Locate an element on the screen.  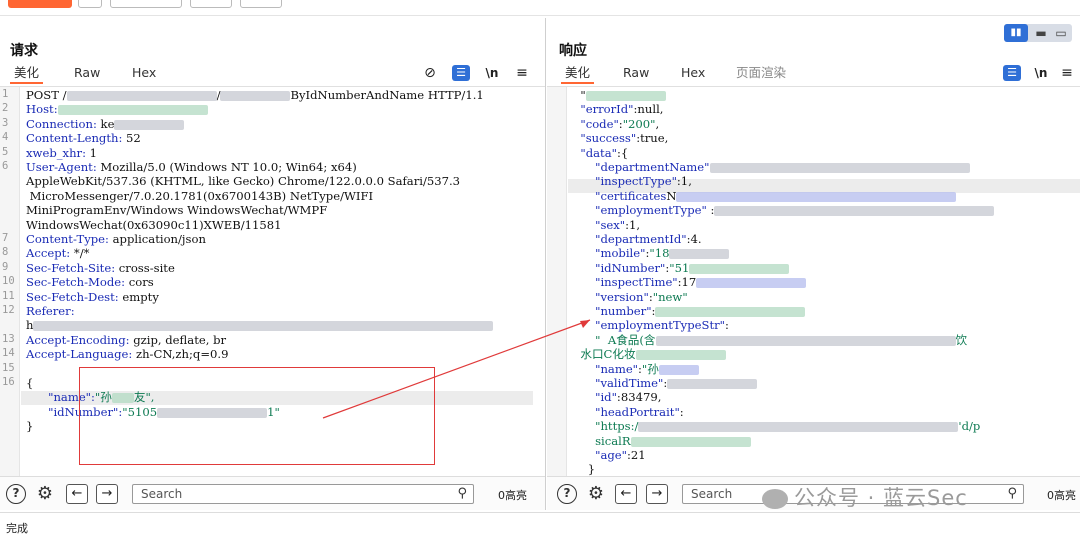
code-key: Content-Length: is located at coordinates (74, 138).